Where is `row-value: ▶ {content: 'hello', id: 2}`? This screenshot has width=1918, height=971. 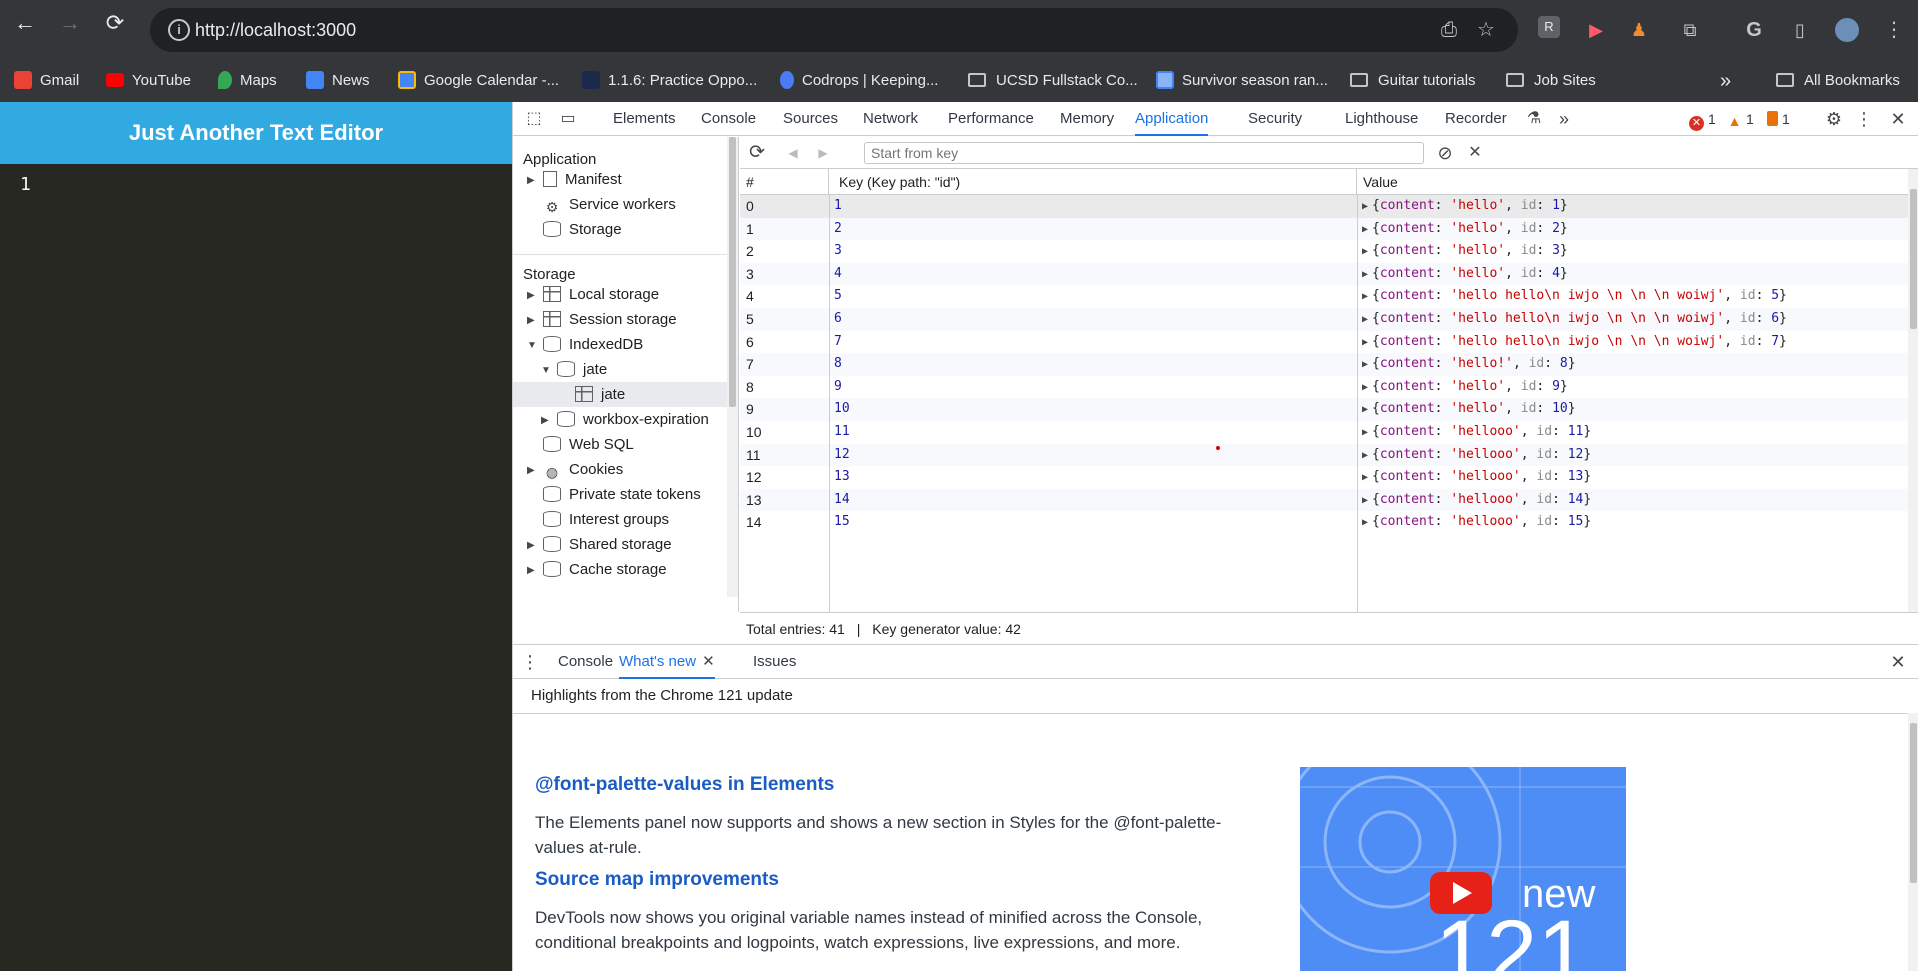
row-value: ▶ {content: 'hello', id: 2} is located at coordinates (1465, 230).